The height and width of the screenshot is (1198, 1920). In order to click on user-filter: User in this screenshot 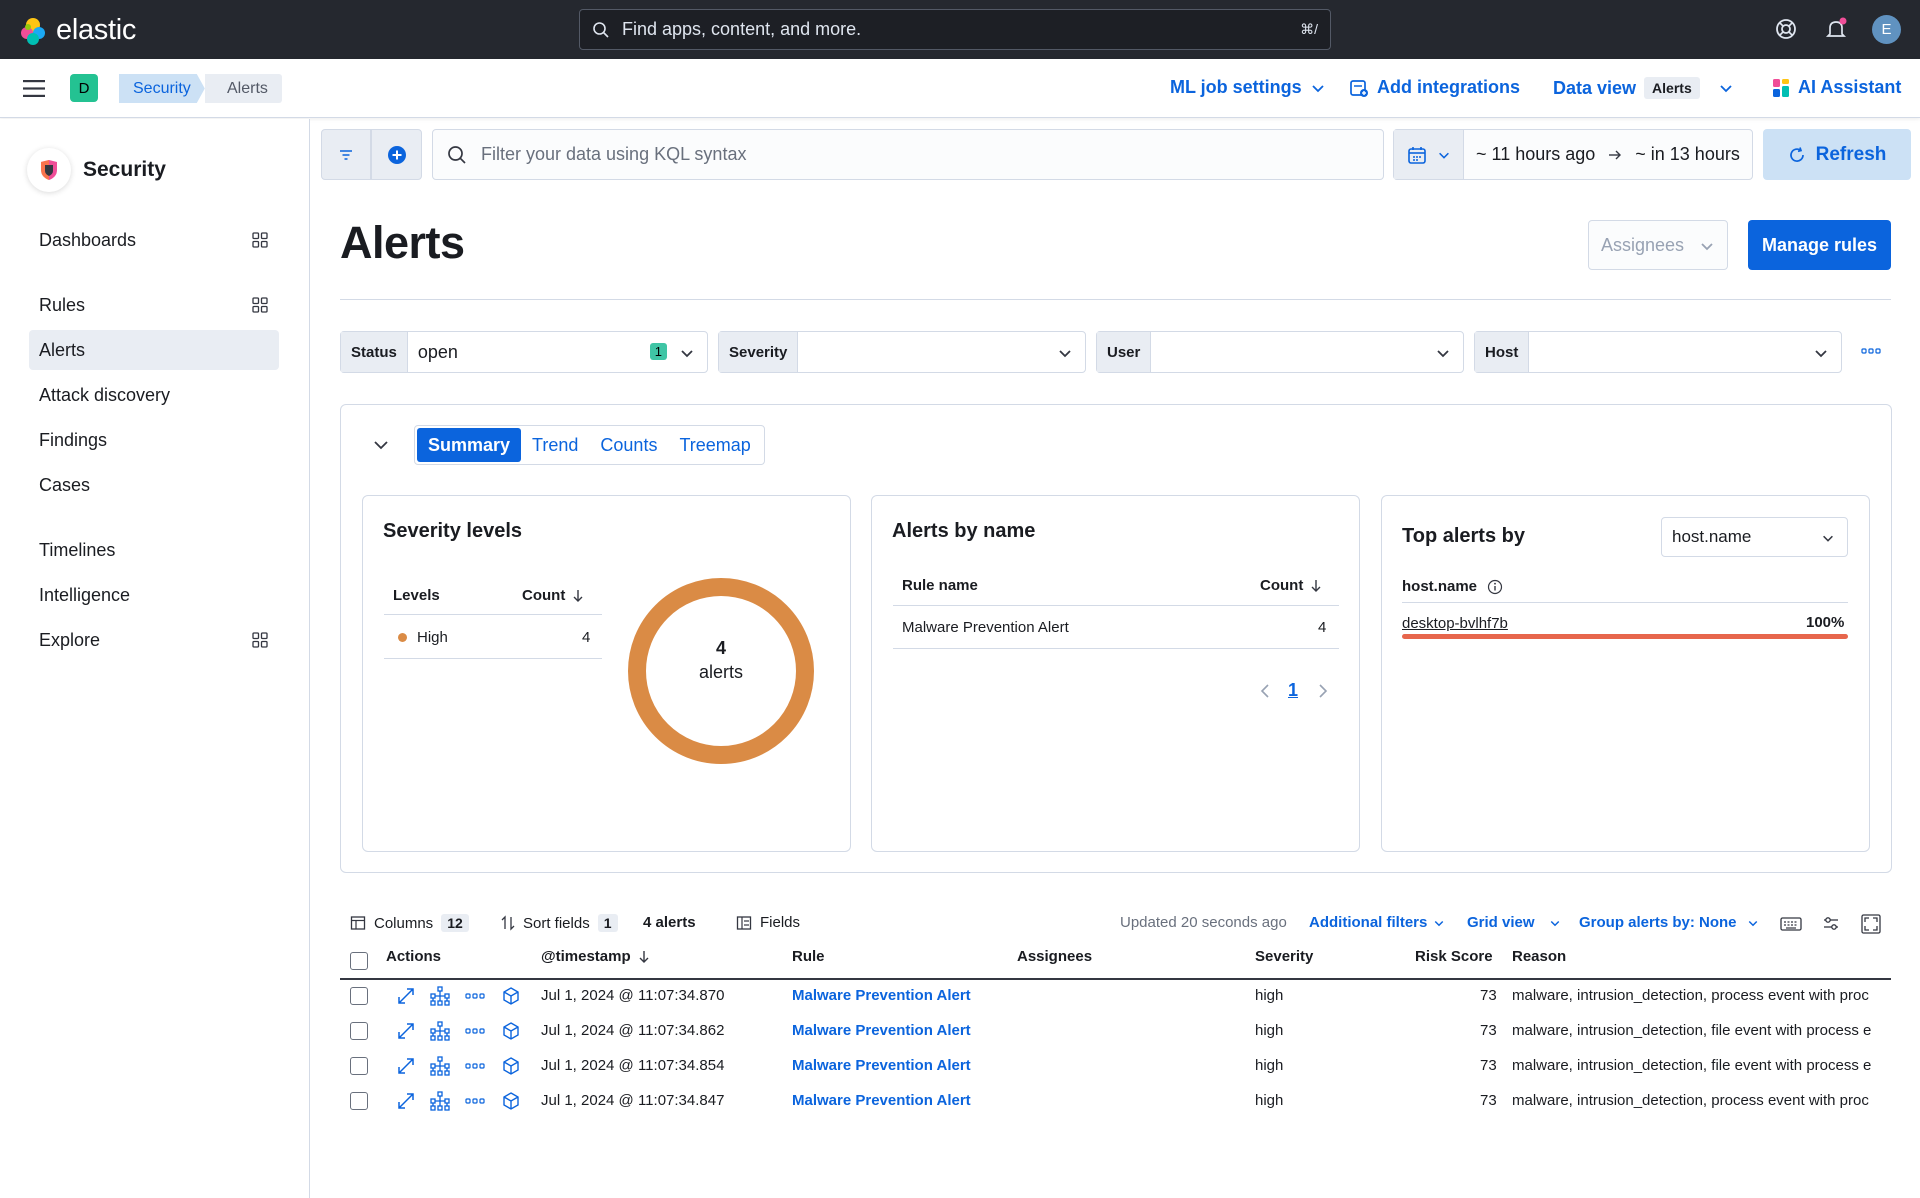, I will do `click(1280, 352)`.